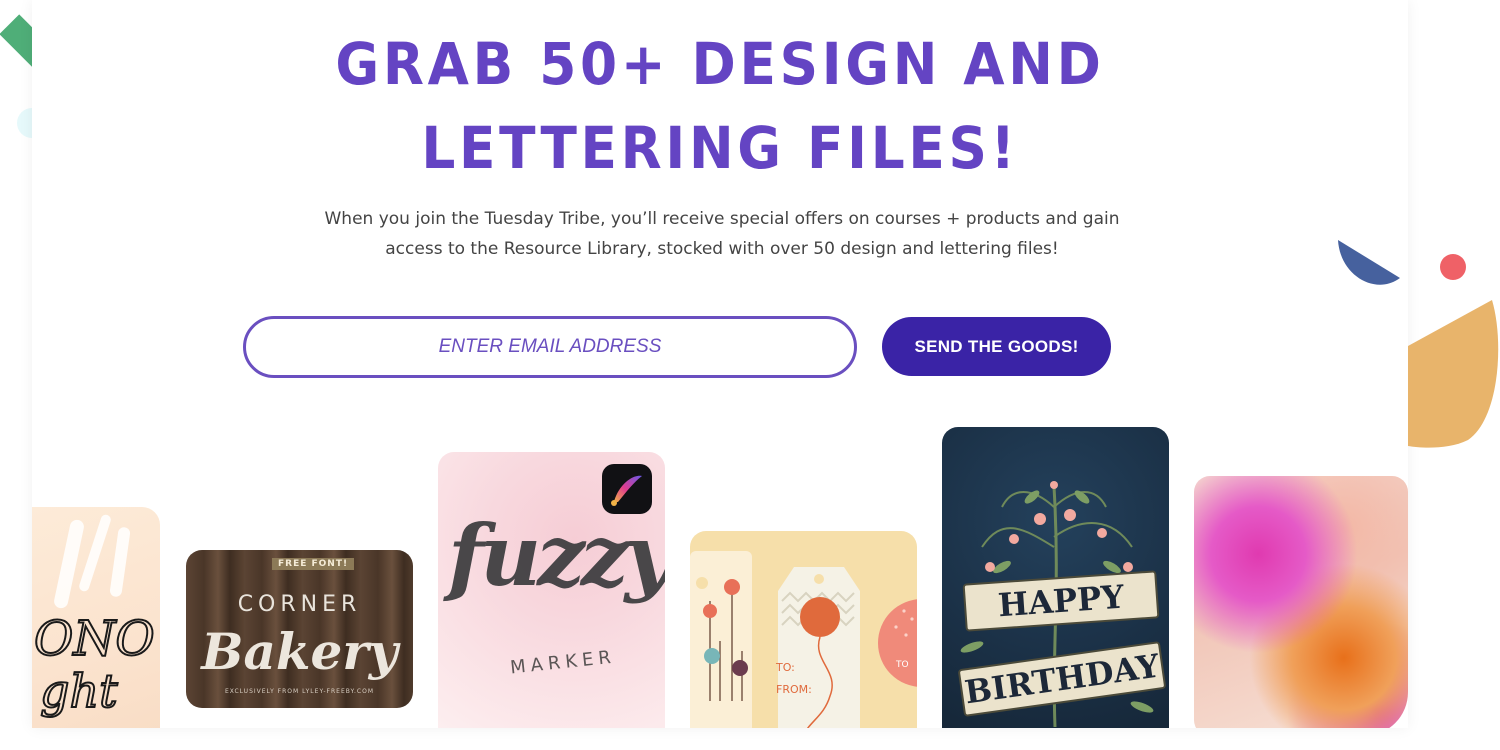 The image size is (1500, 750). Describe the element at coordinates (94, 639) in the screenshot. I see `monoline-text-1: ONO` at that location.